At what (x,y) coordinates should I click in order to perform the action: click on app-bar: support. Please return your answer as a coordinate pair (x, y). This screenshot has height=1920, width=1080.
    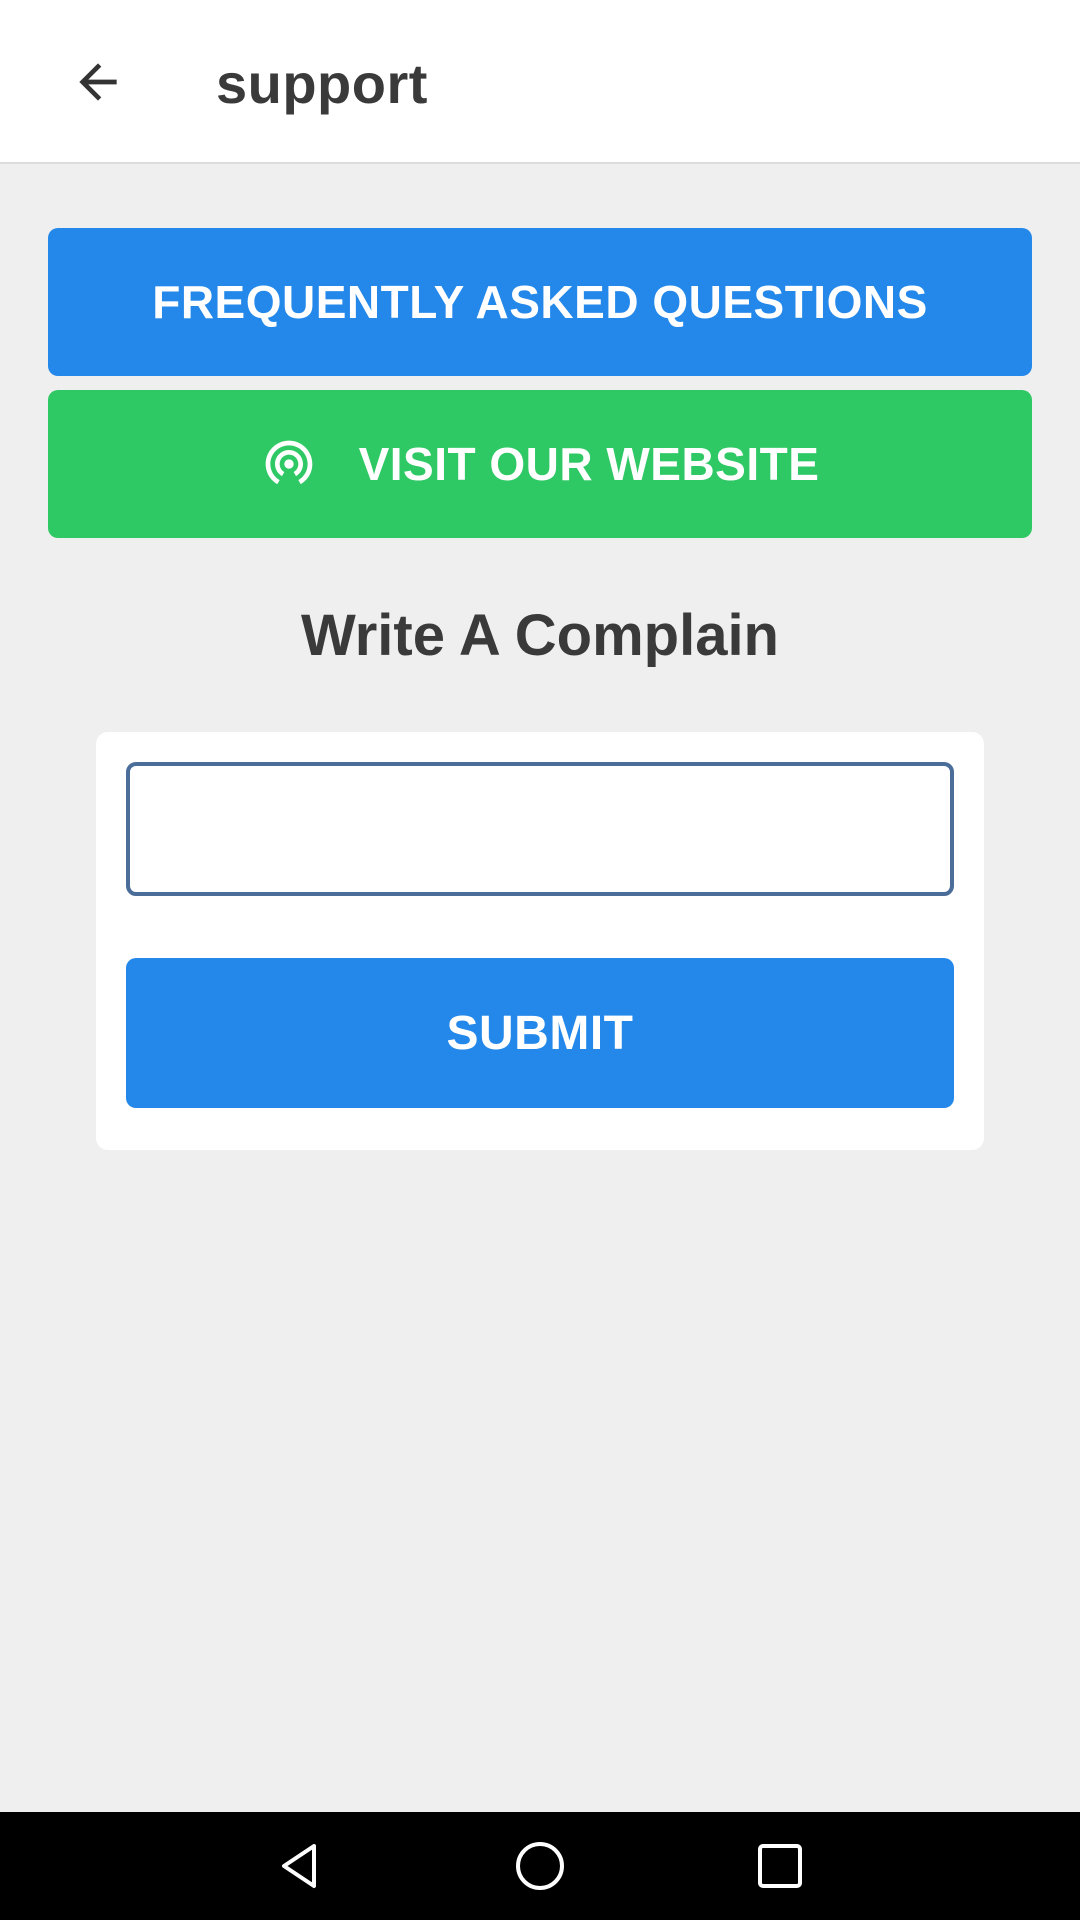
    Looking at the image, I should click on (540, 82).